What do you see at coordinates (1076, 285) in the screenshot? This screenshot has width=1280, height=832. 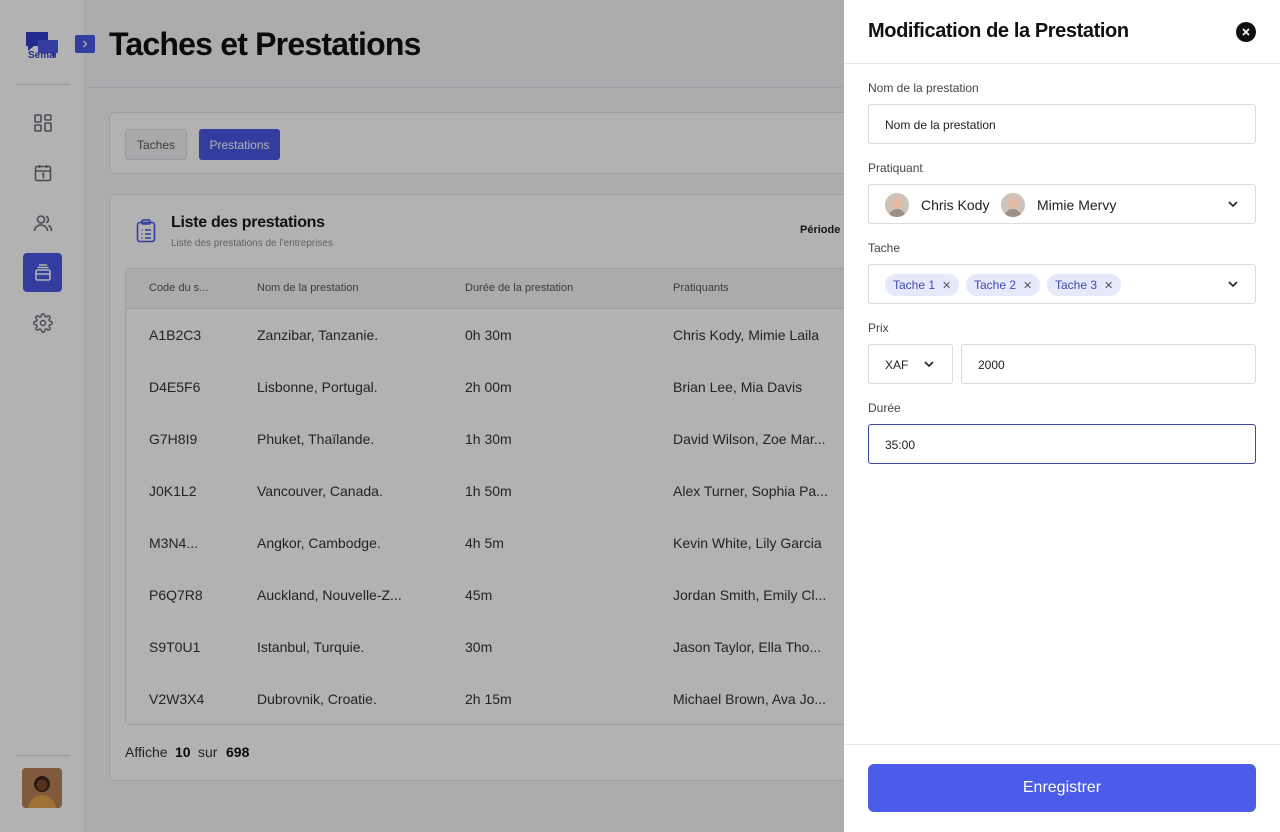 I see `task-chip-label: Tache 3` at bounding box center [1076, 285].